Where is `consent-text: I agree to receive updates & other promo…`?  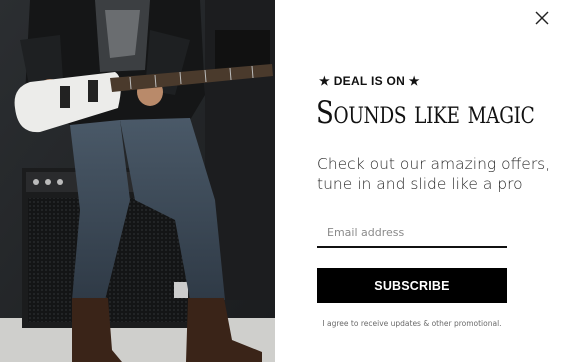
consent-text: I agree to receive updates & other promo… is located at coordinates (412, 323).